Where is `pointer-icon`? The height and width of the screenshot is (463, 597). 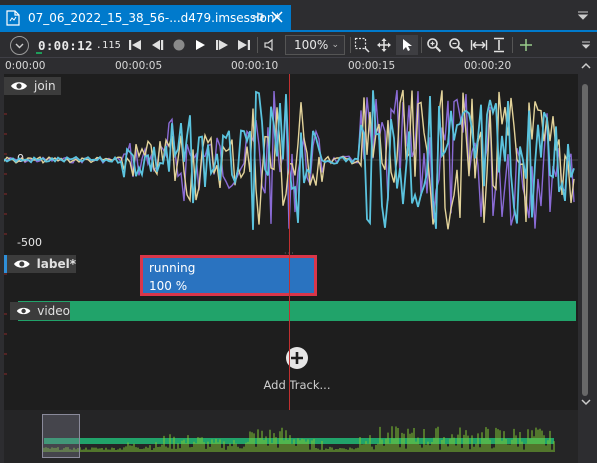 pointer-icon is located at coordinates (407, 45).